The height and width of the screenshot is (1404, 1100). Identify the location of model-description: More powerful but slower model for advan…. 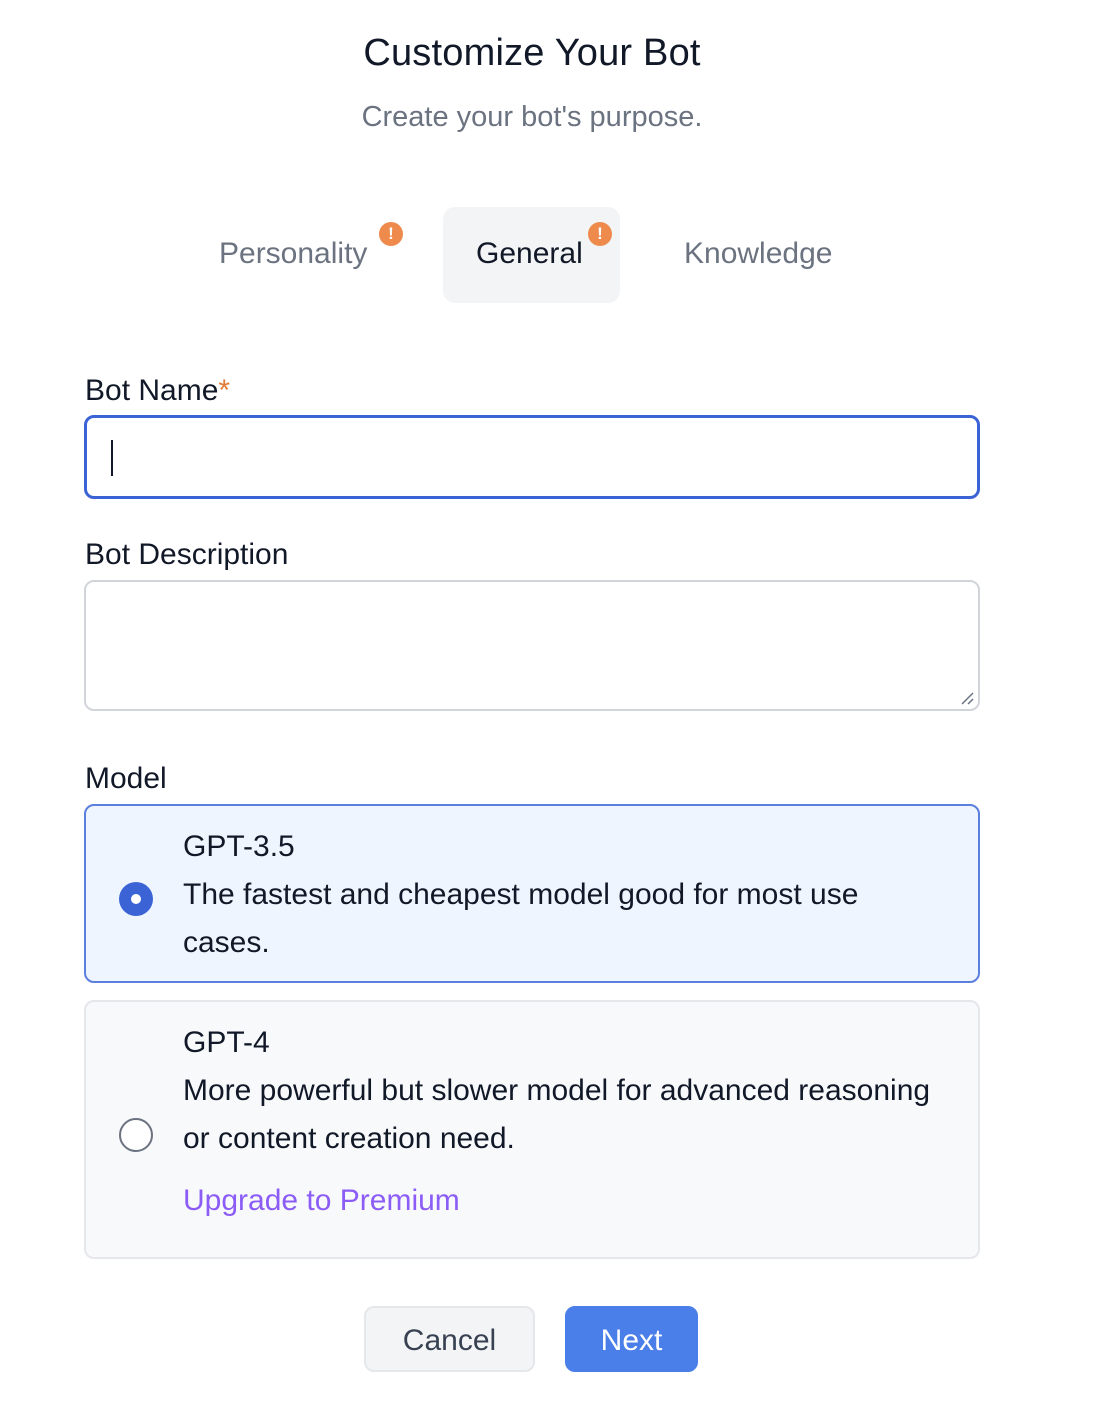
(557, 1114).